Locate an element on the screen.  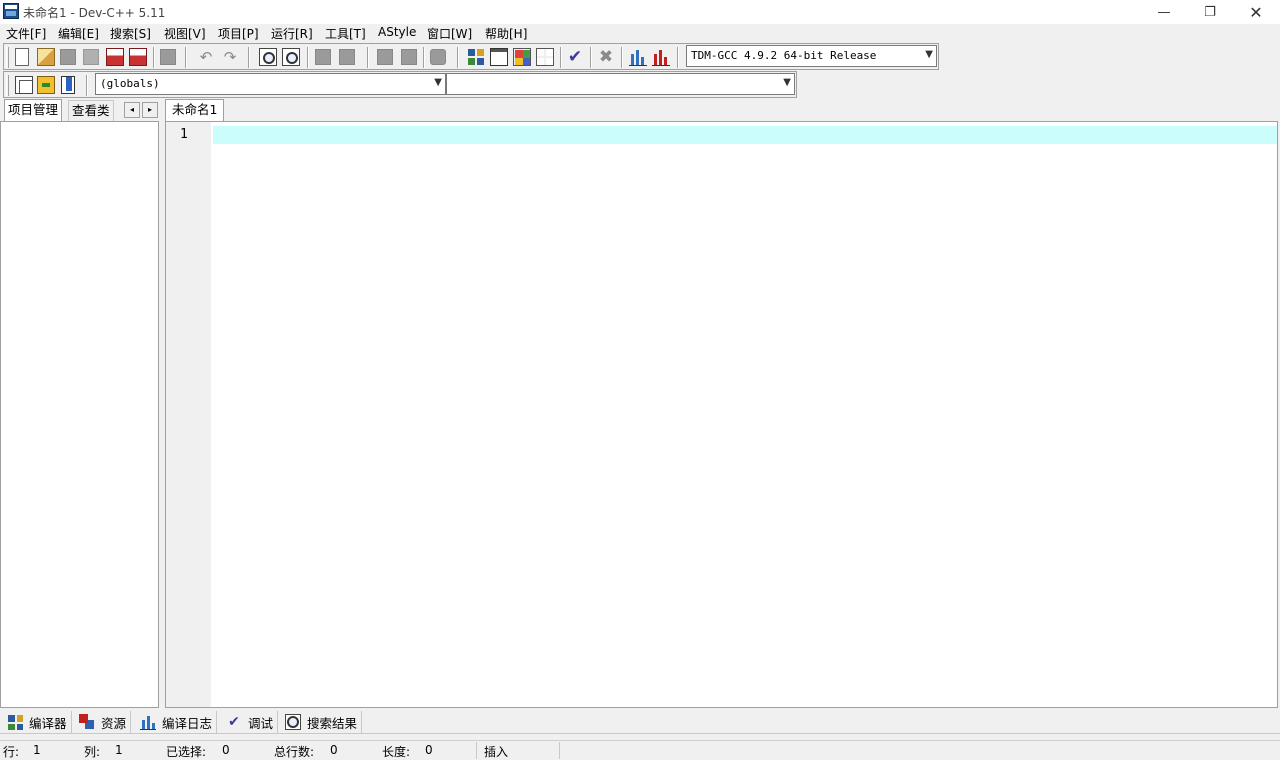
rebuild-icon is located at coordinates (545, 57).